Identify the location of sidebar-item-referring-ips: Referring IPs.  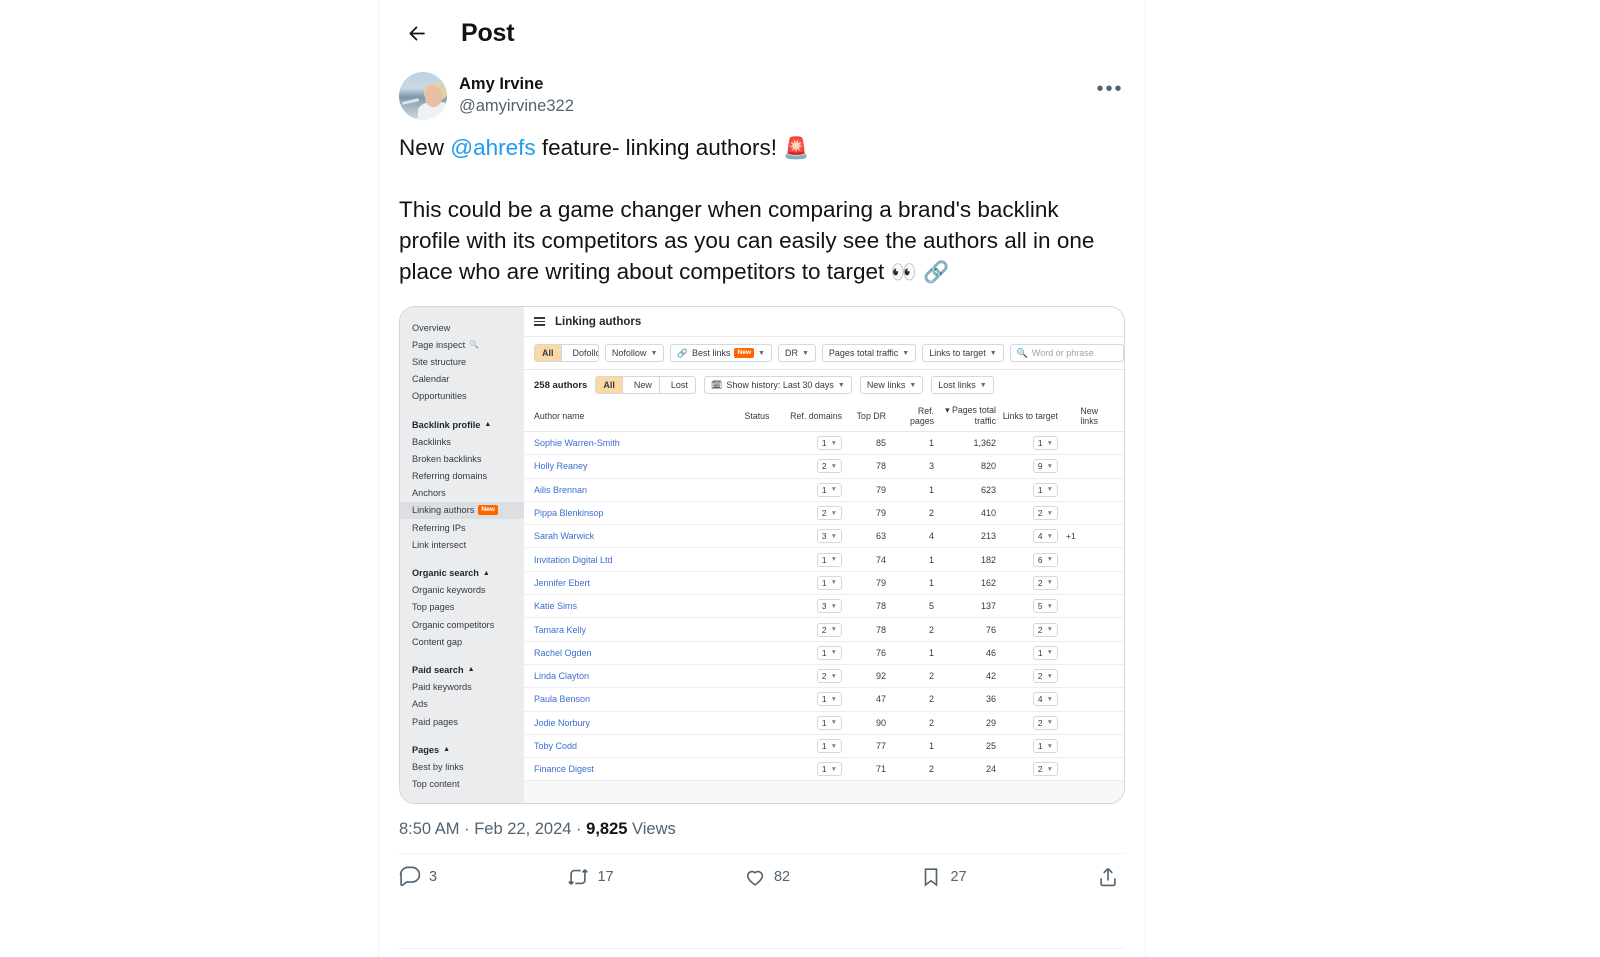
(468, 527).